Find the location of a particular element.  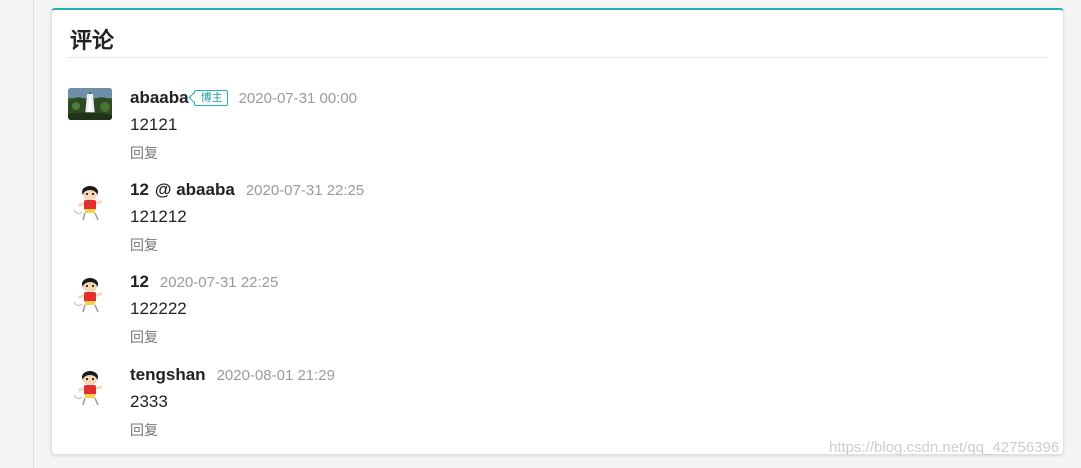

comment-header: abaaba 博主 2020-07-31 00:00 is located at coordinates (560, 98).